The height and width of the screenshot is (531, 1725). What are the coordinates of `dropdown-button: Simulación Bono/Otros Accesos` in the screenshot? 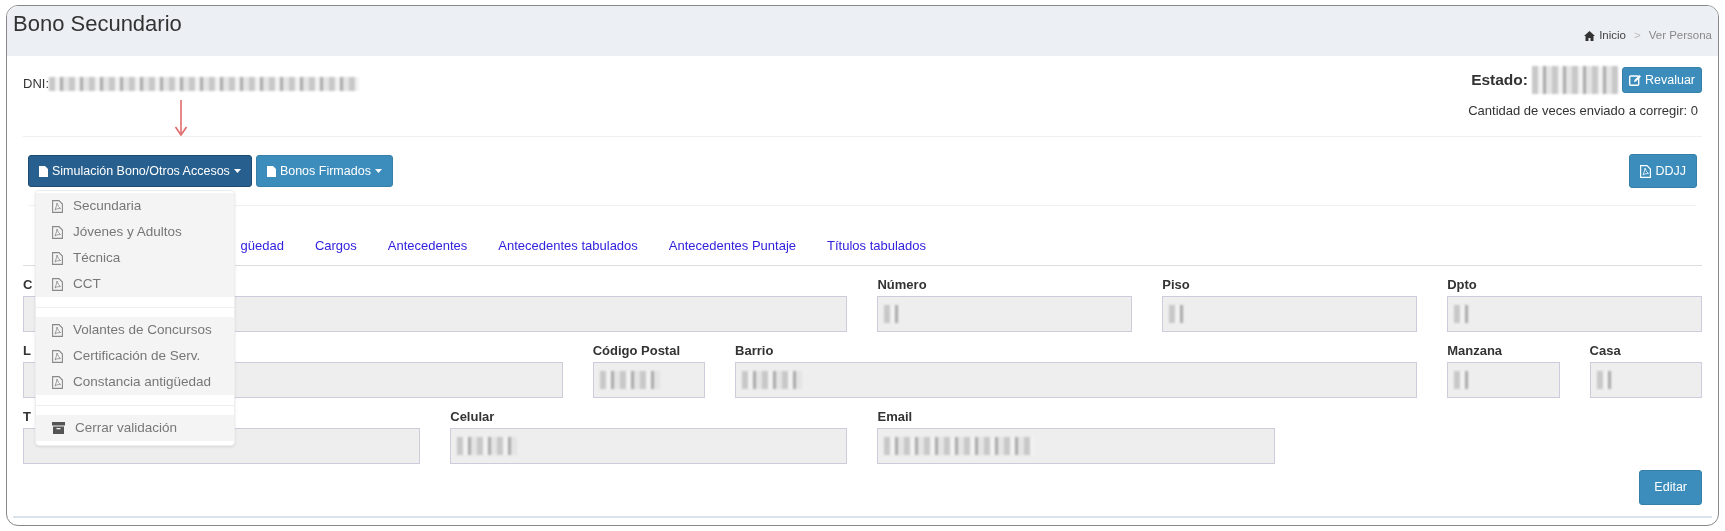 It's located at (140, 171).